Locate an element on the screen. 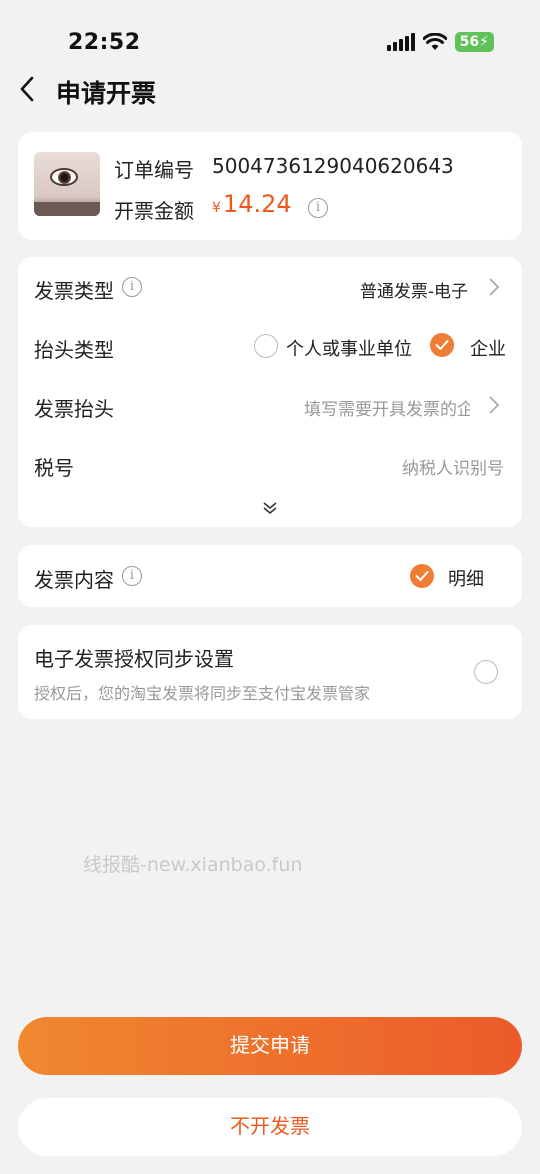 This screenshot has width=540, height=1174. invoice-content-label: 发票内容 is located at coordinates (74, 580).